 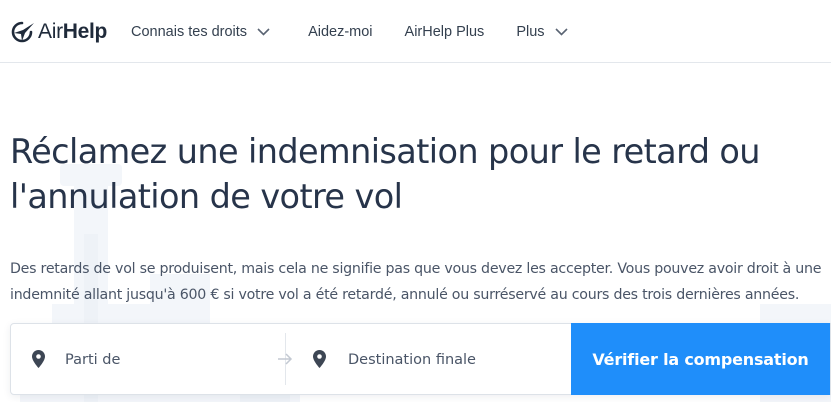 What do you see at coordinates (530, 31) in the screenshot?
I see `nav-item-label: Plus` at bounding box center [530, 31].